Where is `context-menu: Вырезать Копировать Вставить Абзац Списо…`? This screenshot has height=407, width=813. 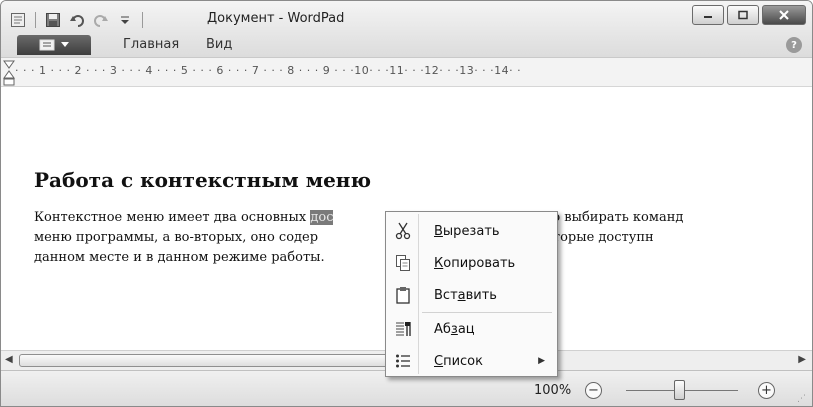
context-menu: Вырезать Копировать Вставить Абзац Списо… is located at coordinates (471, 294).